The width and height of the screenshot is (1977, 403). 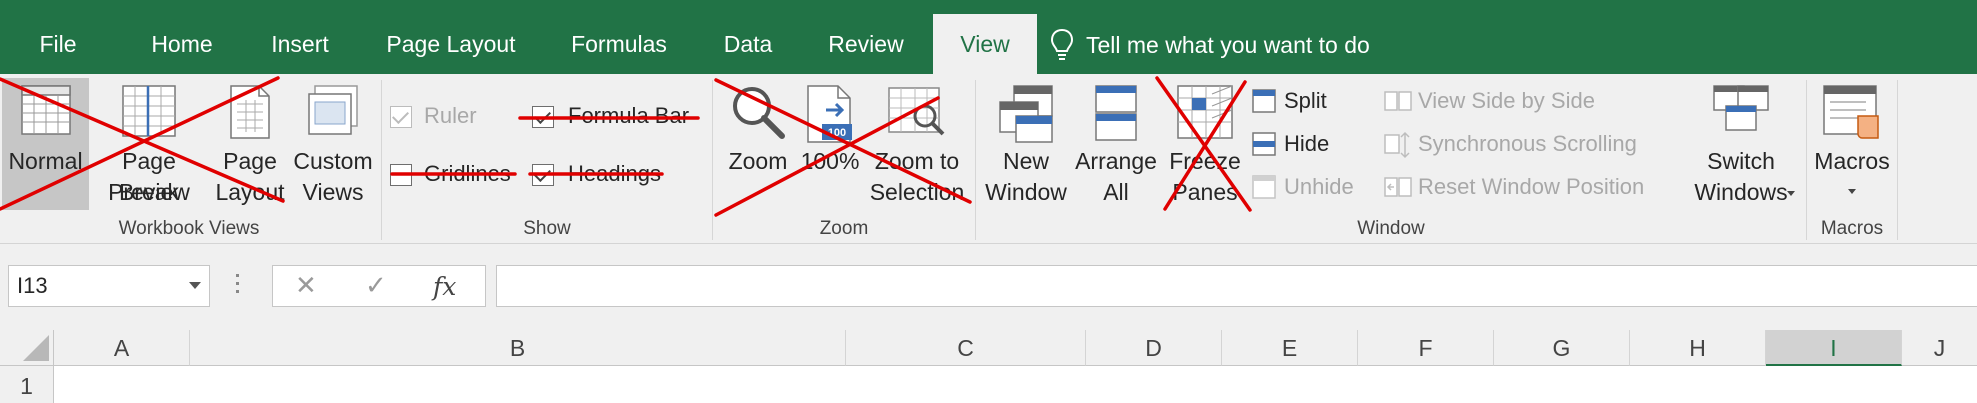 I want to click on macros-group-label: Macros, so click(x=1852, y=228).